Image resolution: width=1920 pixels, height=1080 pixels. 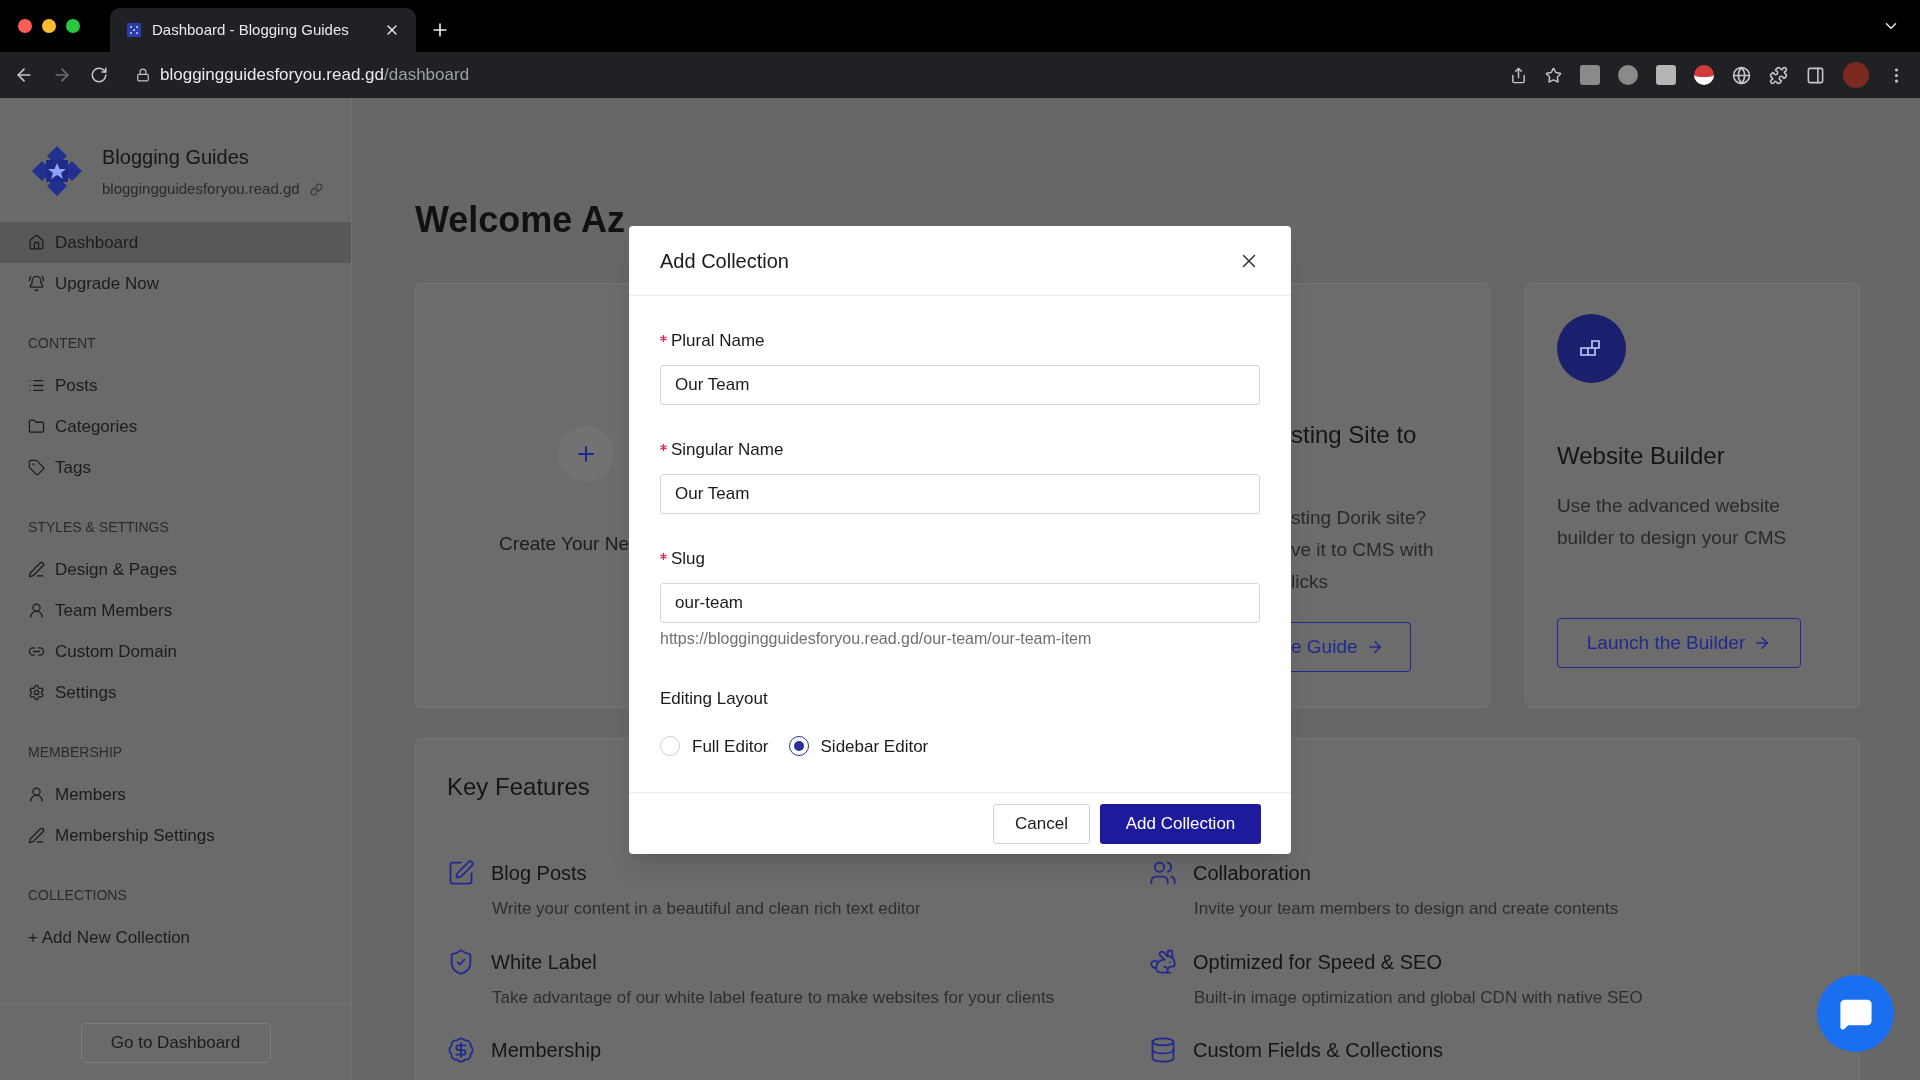 I want to click on extensions-icon, so click(x=1778, y=75).